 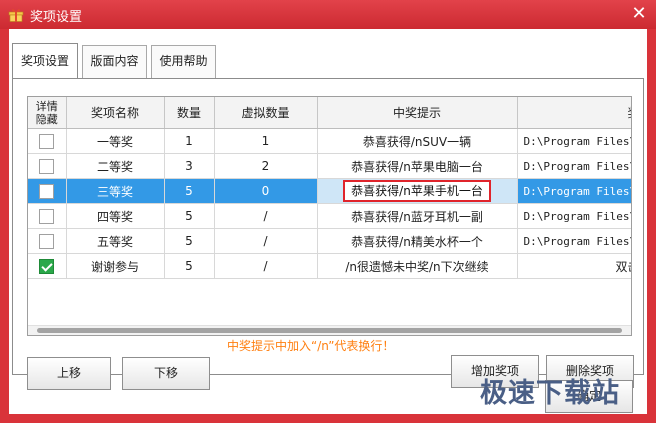 I want to click on tab-prize-settings: 奖项设置, so click(x=45, y=60).